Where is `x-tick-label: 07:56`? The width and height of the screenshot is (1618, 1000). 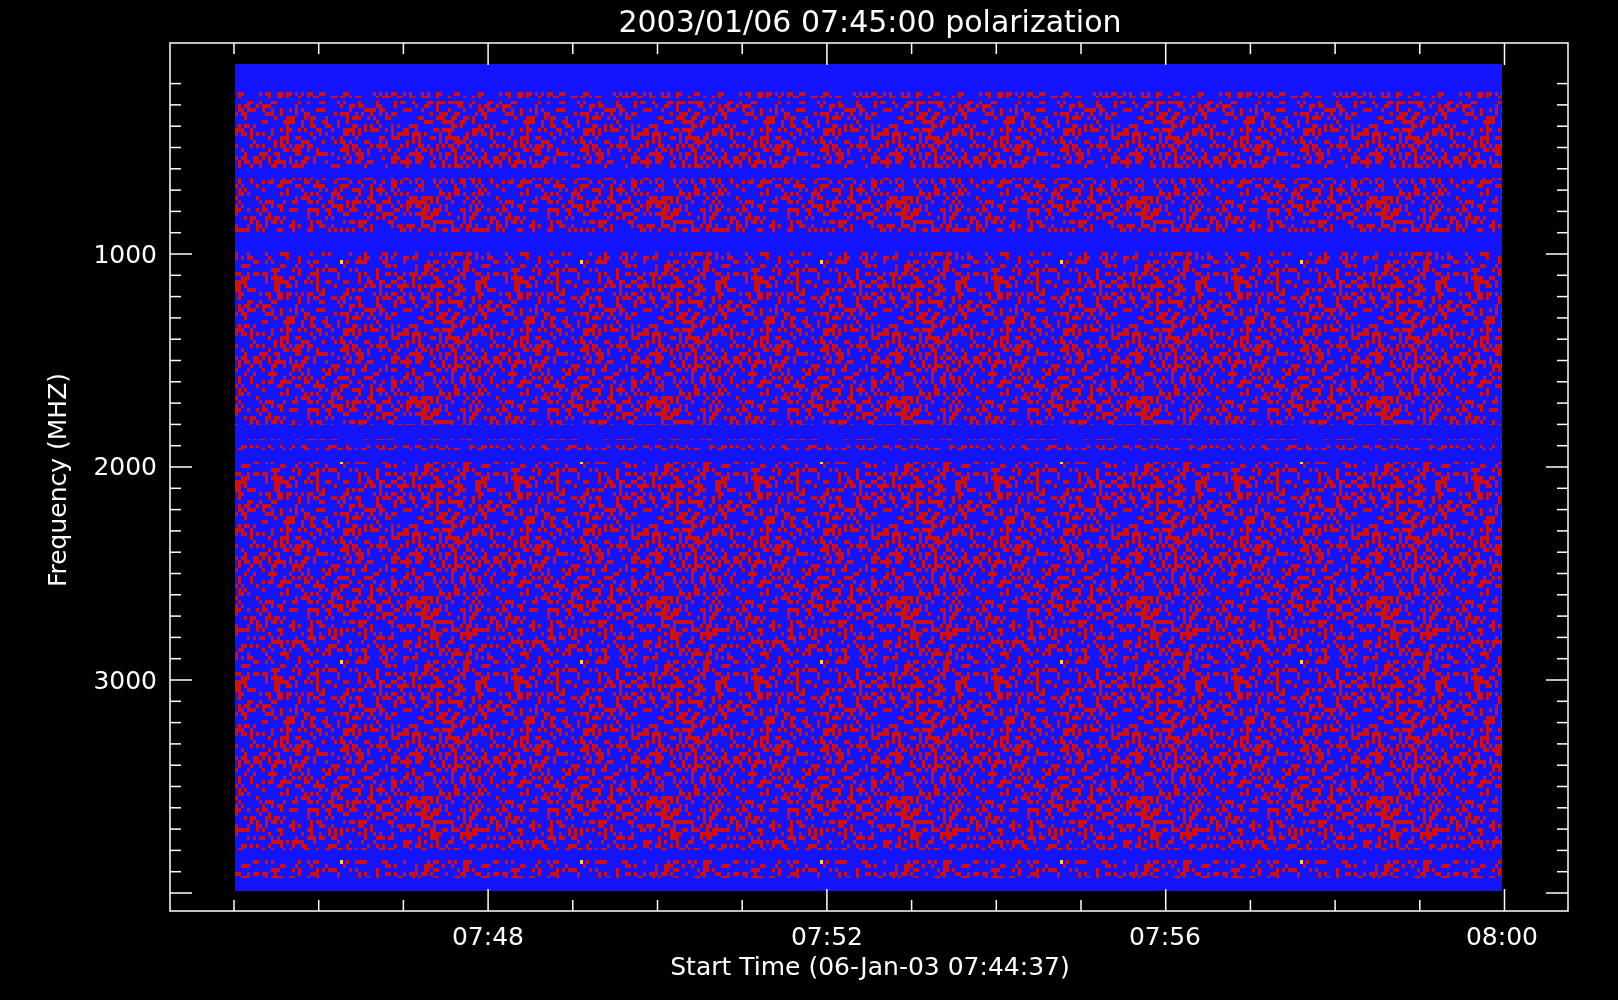
x-tick-label: 07:56 is located at coordinates (1165, 936).